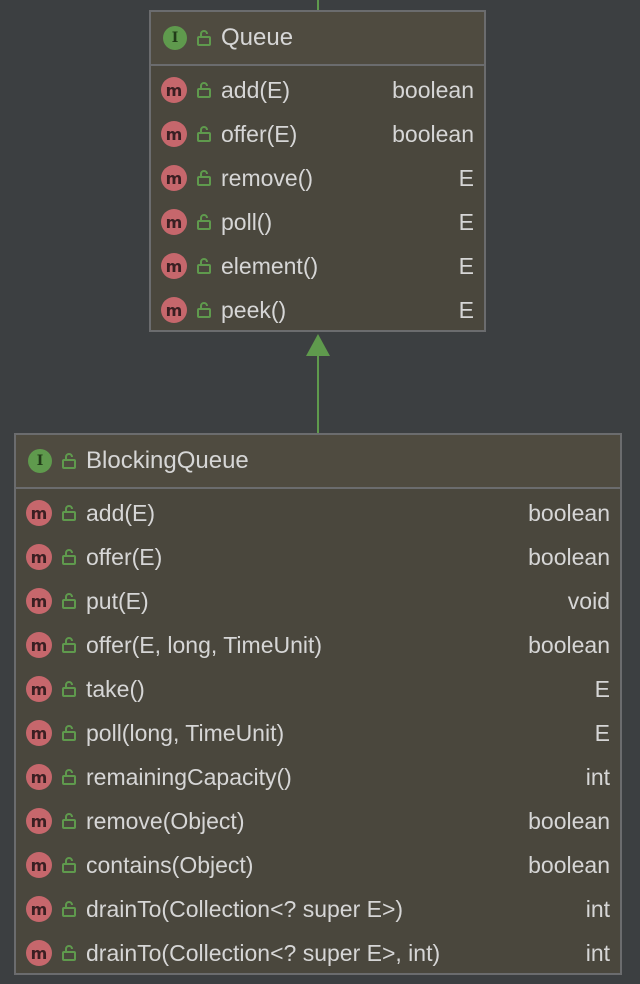 Image resolution: width=640 pixels, height=984 pixels. I want to click on method-name: contains(Object), so click(170, 864).